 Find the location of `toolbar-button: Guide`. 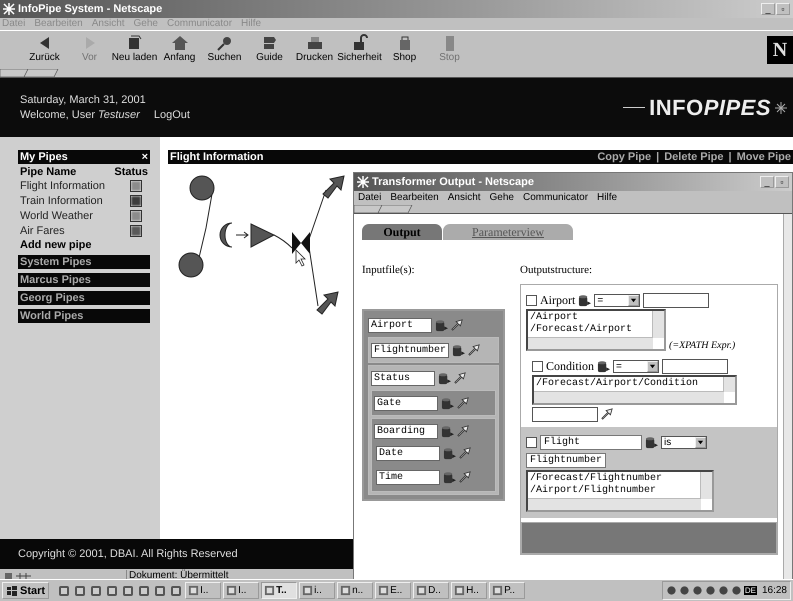

toolbar-button: Guide is located at coordinates (269, 50).